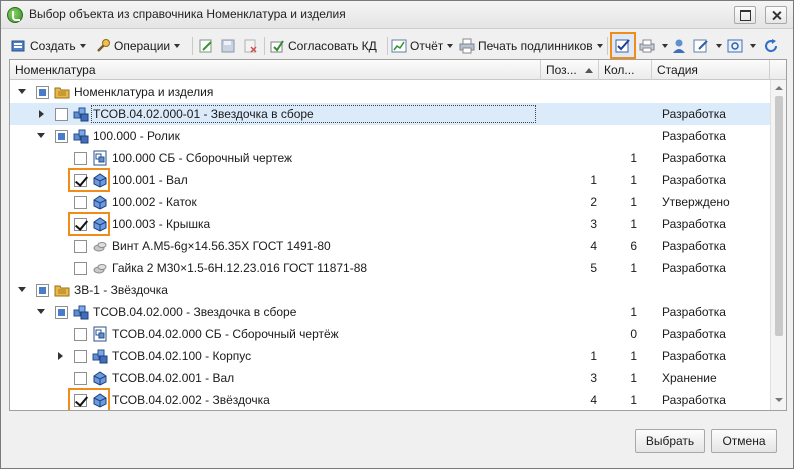 The image size is (794, 469). What do you see at coordinates (589, 70) in the screenshot?
I see `sort-up-icon` at bounding box center [589, 70].